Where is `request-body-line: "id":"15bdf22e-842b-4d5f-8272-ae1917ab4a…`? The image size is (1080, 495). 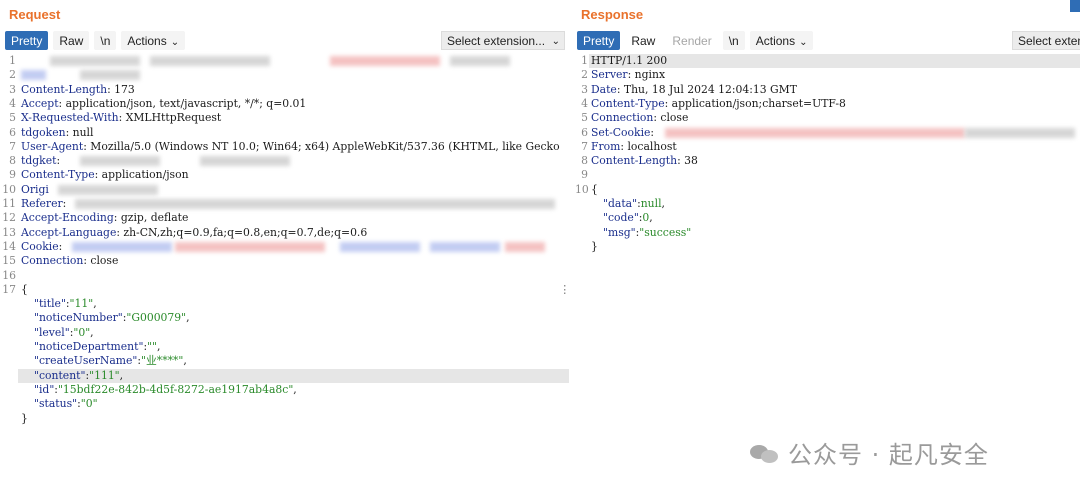
request-body-line: "id":"15bdf22e-842b-4d5f-8272-ae1917ab4a… is located at coordinates (165, 389).